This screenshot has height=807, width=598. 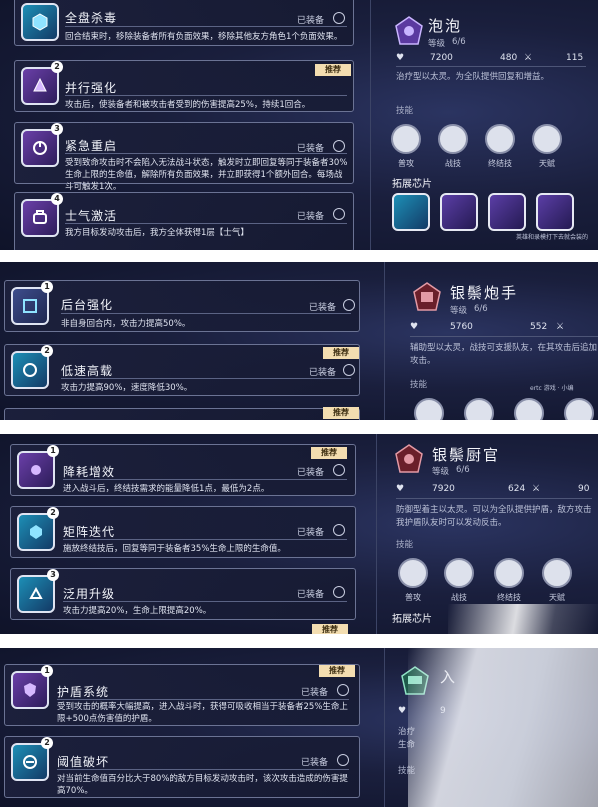 What do you see at coordinates (184, 221) in the screenshot?
I see `chip-card: 4 士气激活 已装备 我方目标发动攻击后，我方全体获得1层【士气】` at bounding box center [184, 221].